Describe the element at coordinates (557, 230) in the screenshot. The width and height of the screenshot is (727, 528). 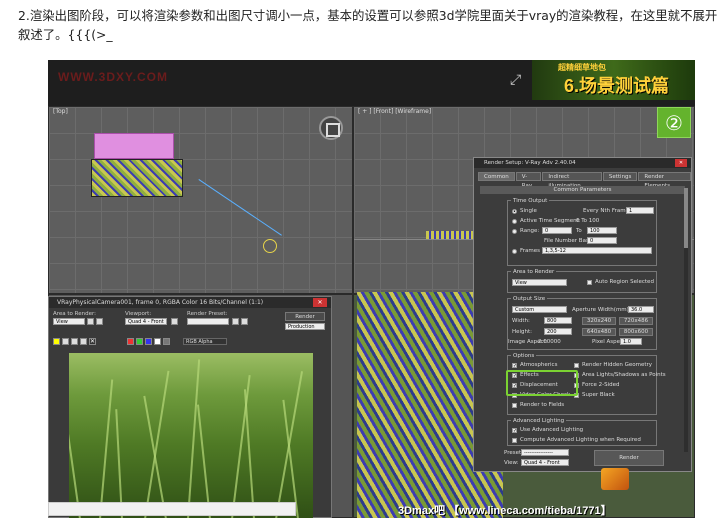
I see `range-from-field: 0` at that location.